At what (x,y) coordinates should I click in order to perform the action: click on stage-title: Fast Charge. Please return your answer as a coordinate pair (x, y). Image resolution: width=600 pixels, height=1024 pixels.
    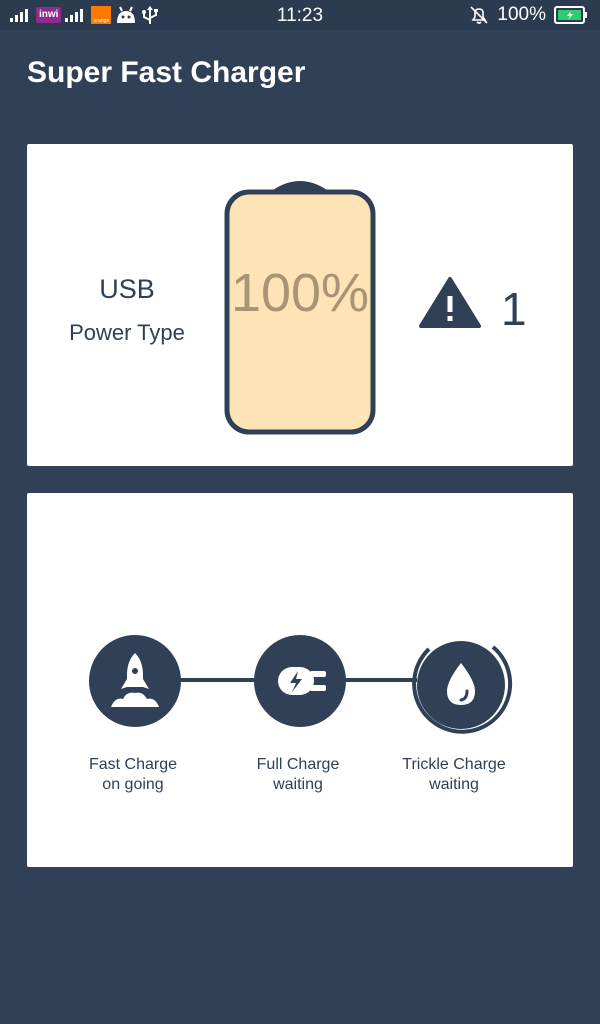
    Looking at the image, I should click on (133, 764).